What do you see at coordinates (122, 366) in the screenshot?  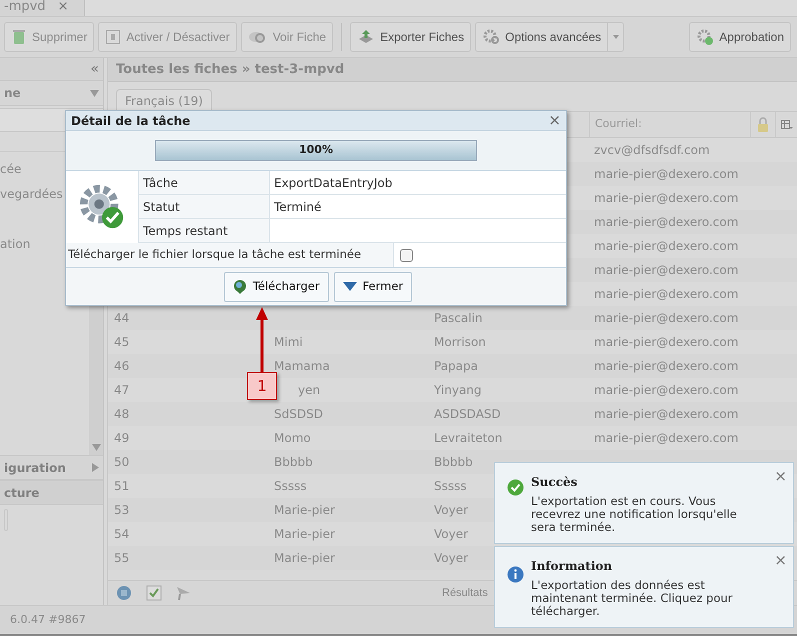 I see `table-cell: 46` at bounding box center [122, 366].